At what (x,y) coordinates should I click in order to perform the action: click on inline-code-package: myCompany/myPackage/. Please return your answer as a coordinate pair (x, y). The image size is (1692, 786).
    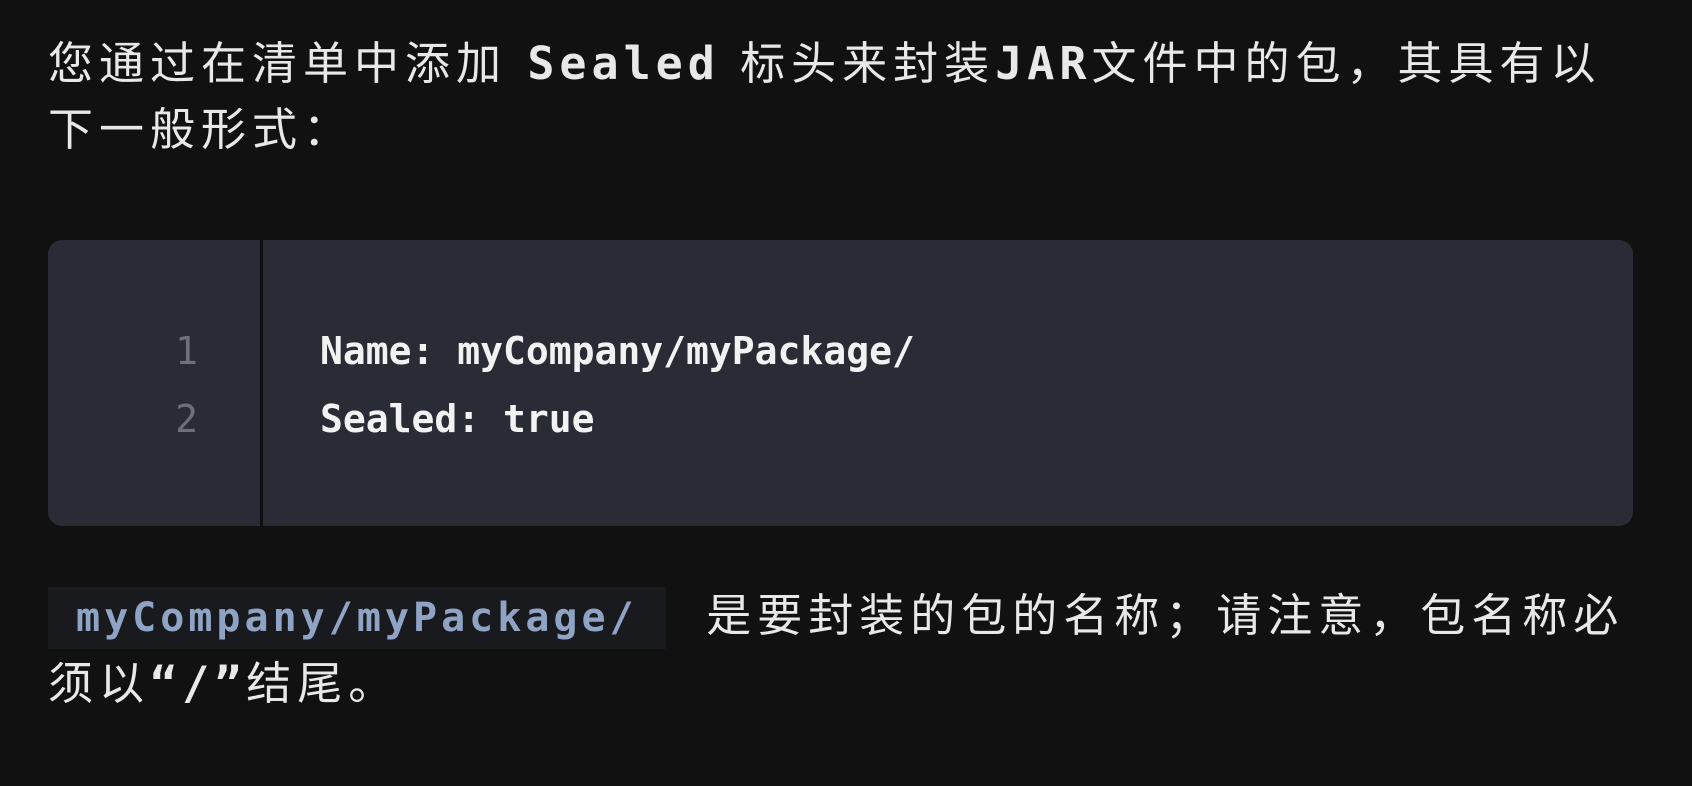
    Looking at the image, I should click on (357, 618).